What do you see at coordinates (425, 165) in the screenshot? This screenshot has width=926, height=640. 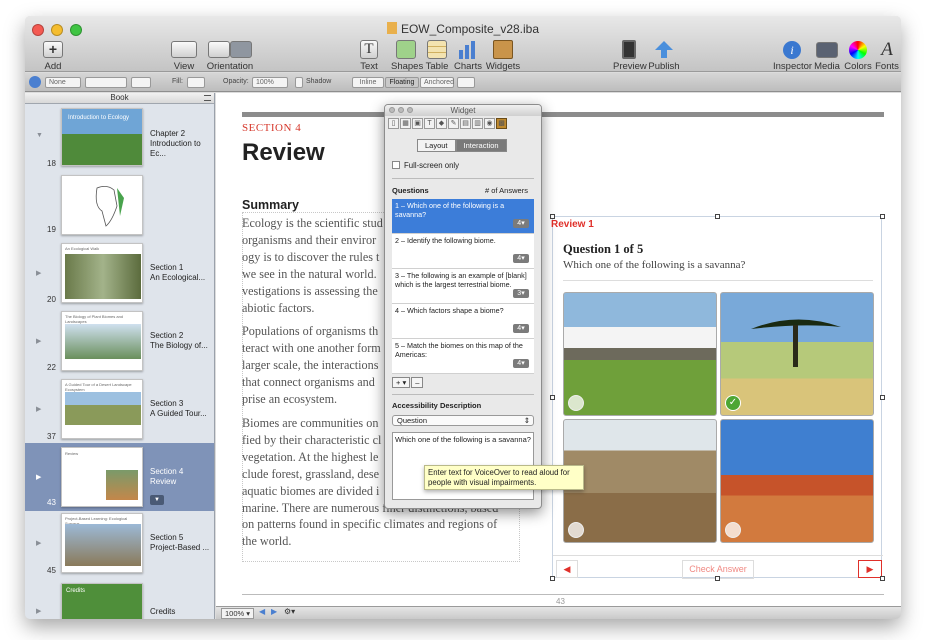 I see `fullscreen-option: Full-screen only` at bounding box center [425, 165].